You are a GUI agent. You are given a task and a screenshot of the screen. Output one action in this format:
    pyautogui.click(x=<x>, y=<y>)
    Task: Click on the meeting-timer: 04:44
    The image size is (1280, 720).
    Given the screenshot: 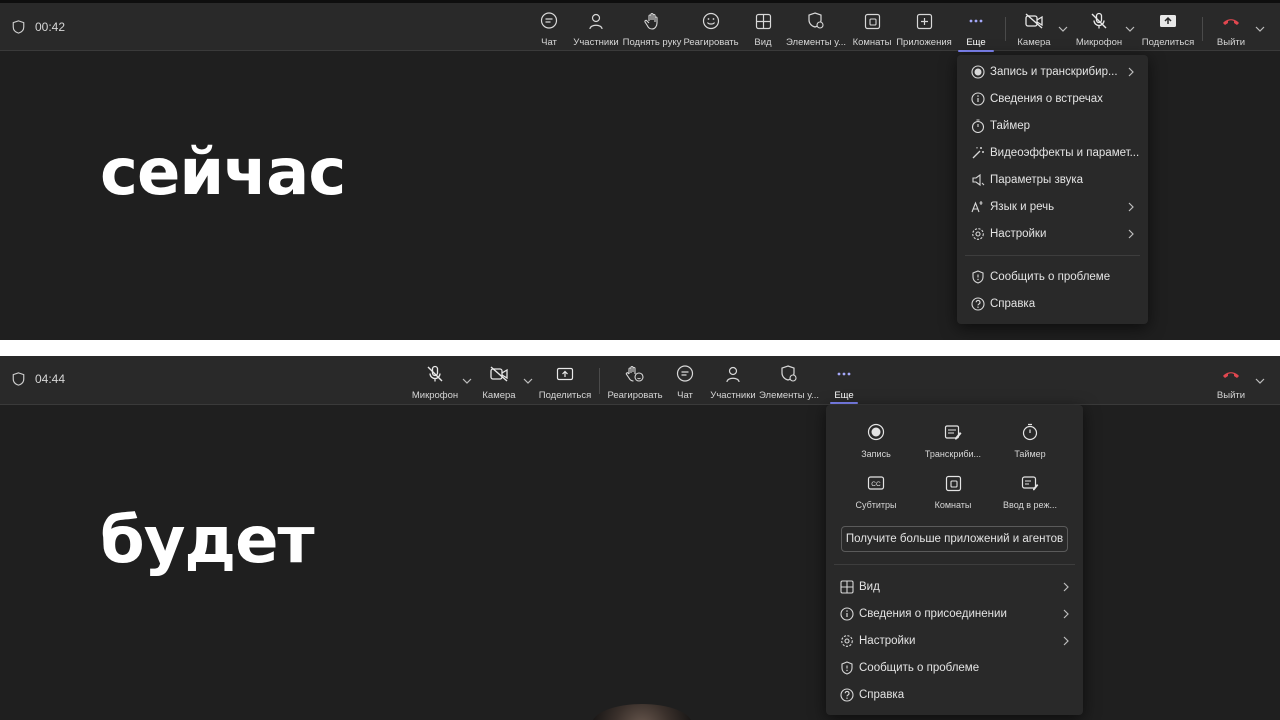 What is the action you would take?
    pyautogui.click(x=38, y=379)
    